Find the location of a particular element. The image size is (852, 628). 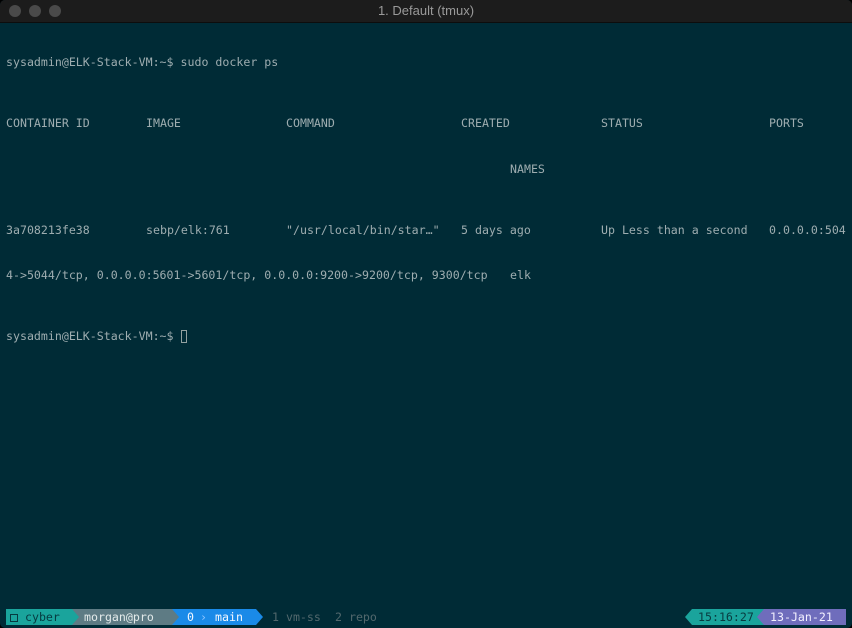

cell-names: elk is located at coordinates (520, 275).